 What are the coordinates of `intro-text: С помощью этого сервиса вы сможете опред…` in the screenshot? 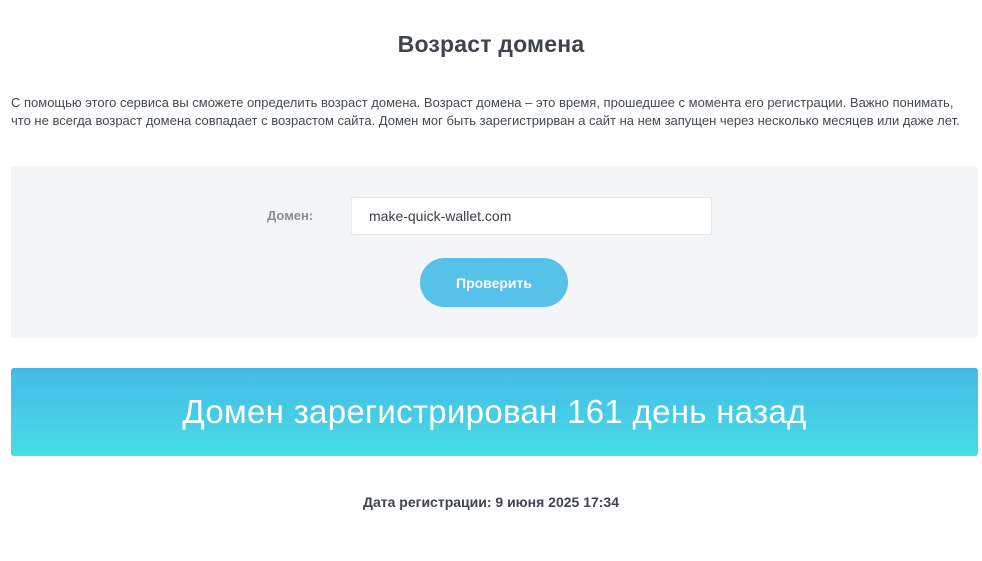 It's located at (485, 111).